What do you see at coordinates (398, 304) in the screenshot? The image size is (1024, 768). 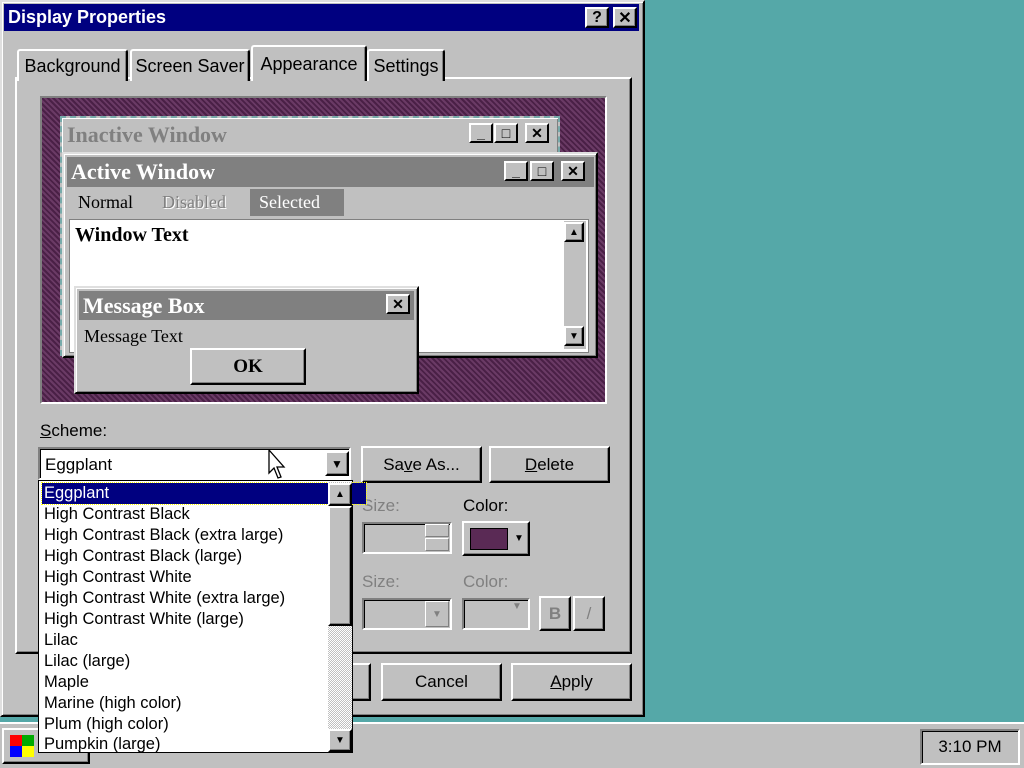 I see `message-box-close-icon: ✕` at bounding box center [398, 304].